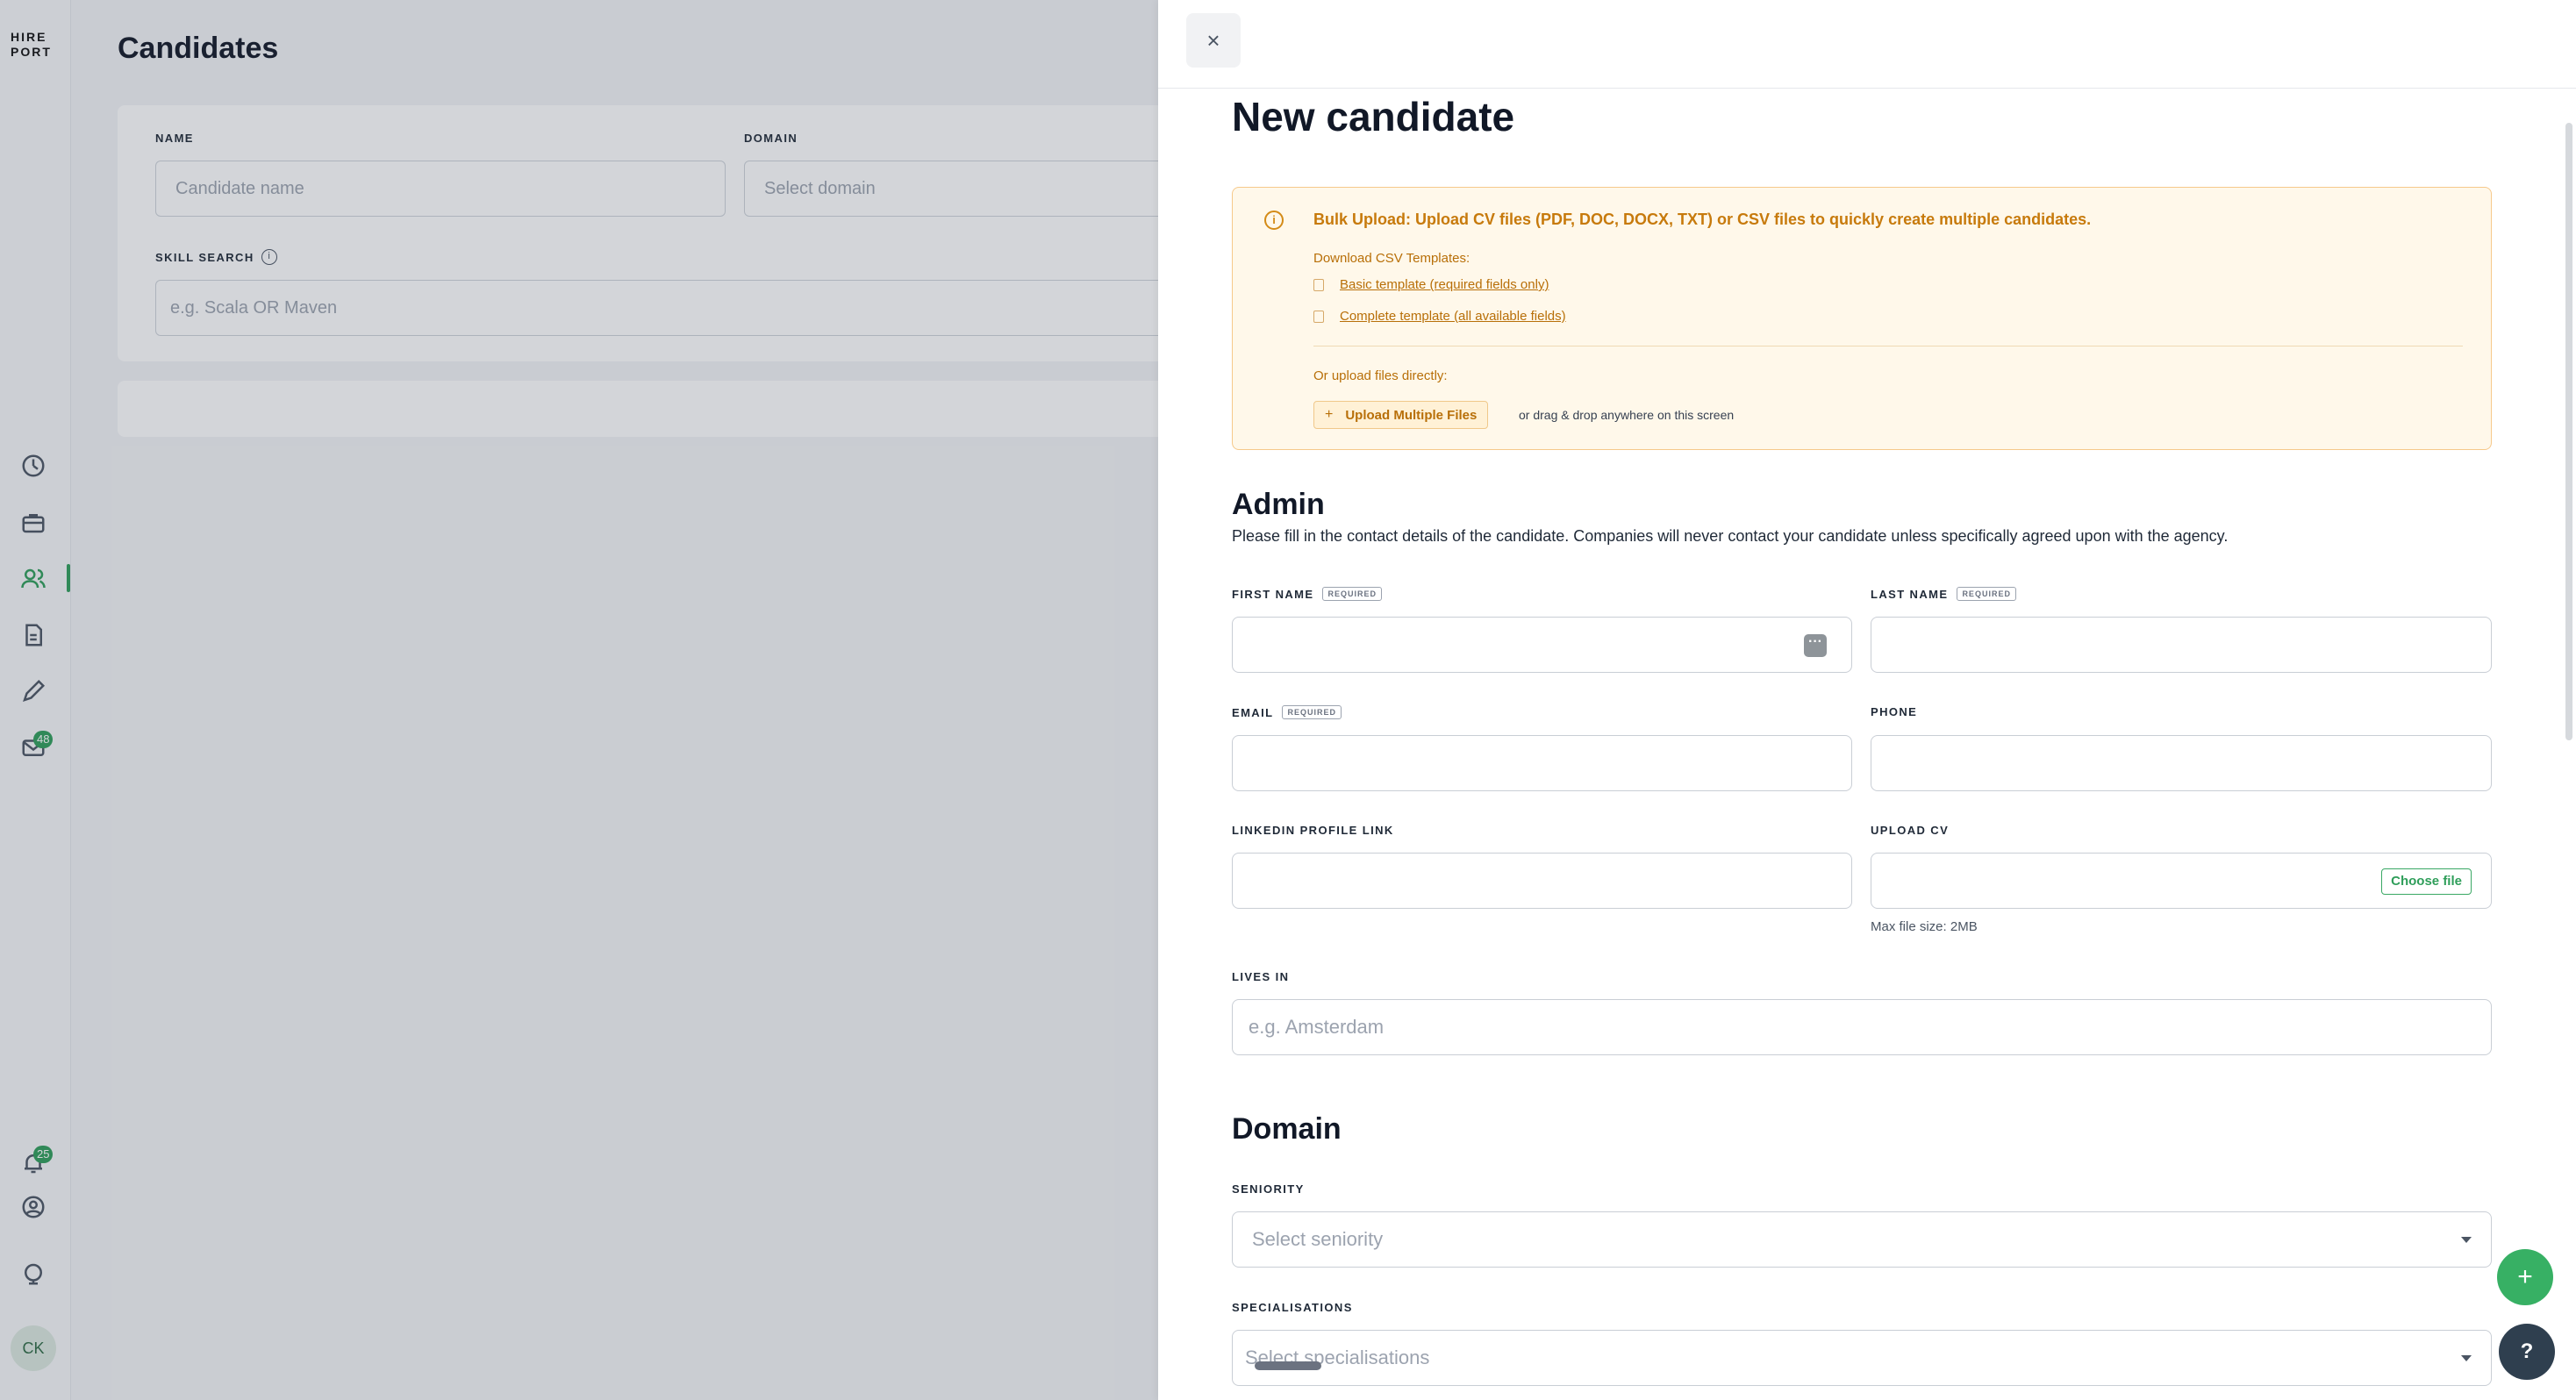 The image size is (2576, 1400). What do you see at coordinates (1317, 1027) in the screenshot?
I see `lives-in-placeholder: e.g. Amsterdam` at bounding box center [1317, 1027].